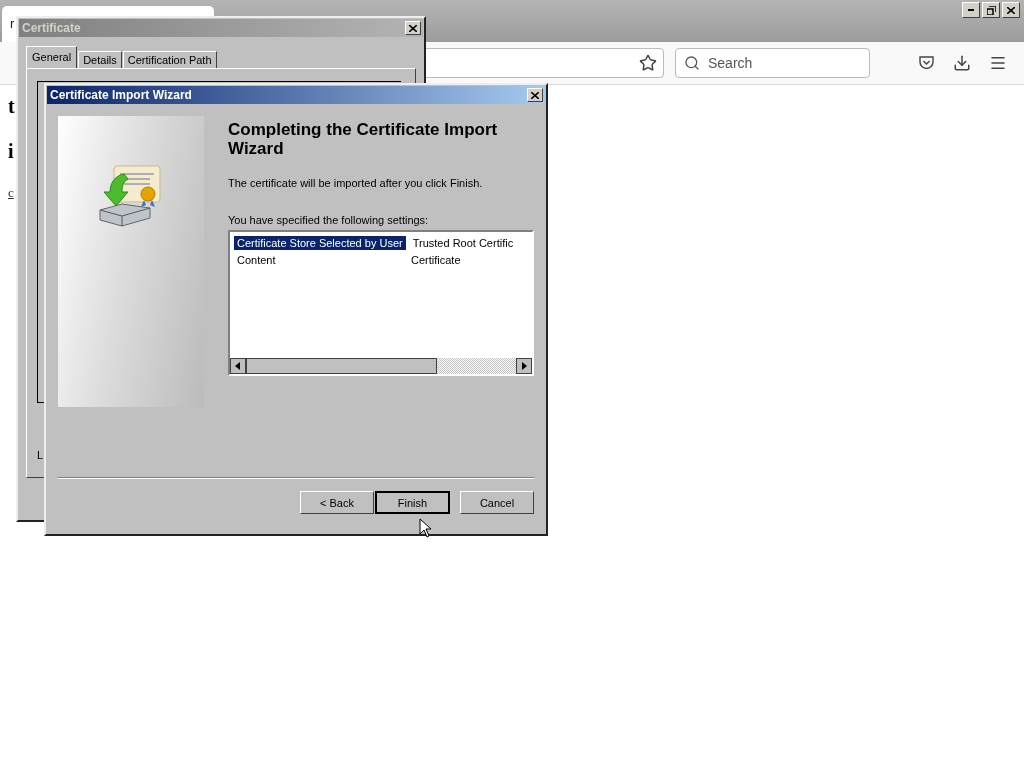  Describe the element at coordinates (356, 183) in the screenshot. I see `wizard-message: The certificate will be imported after you click Finish.` at that location.